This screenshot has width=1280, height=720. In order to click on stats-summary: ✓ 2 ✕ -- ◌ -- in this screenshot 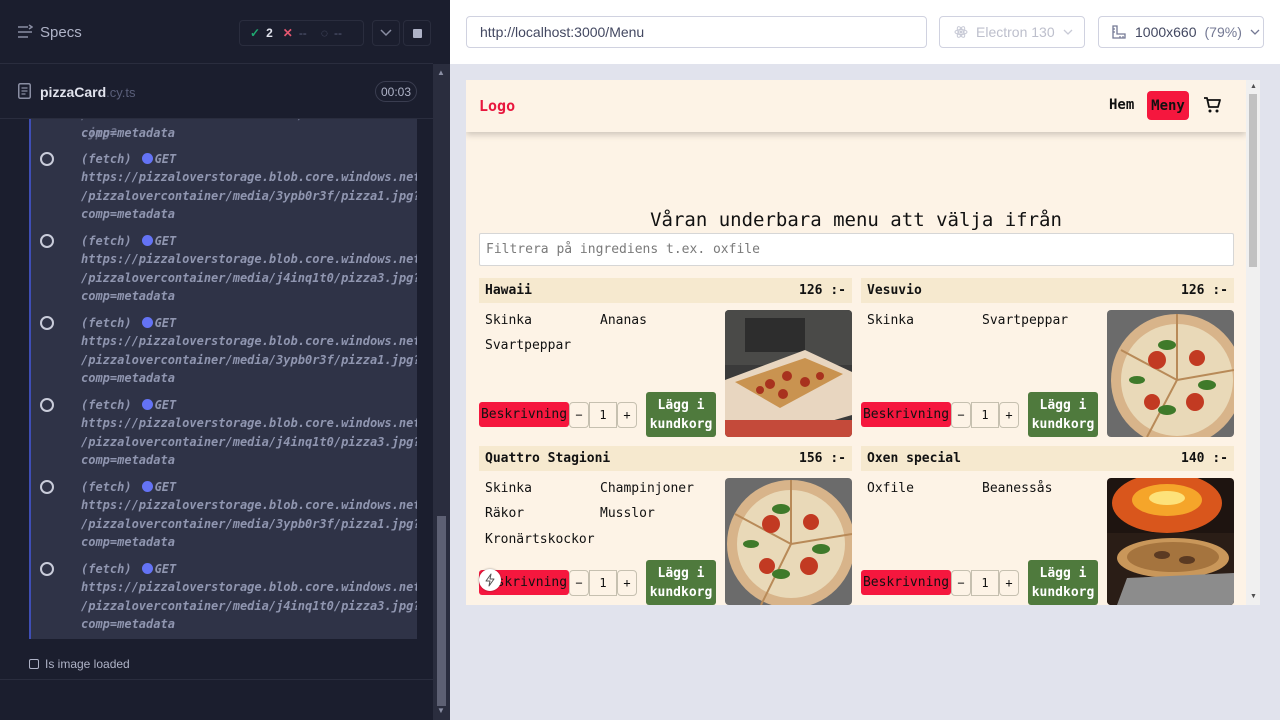, I will do `click(301, 33)`.